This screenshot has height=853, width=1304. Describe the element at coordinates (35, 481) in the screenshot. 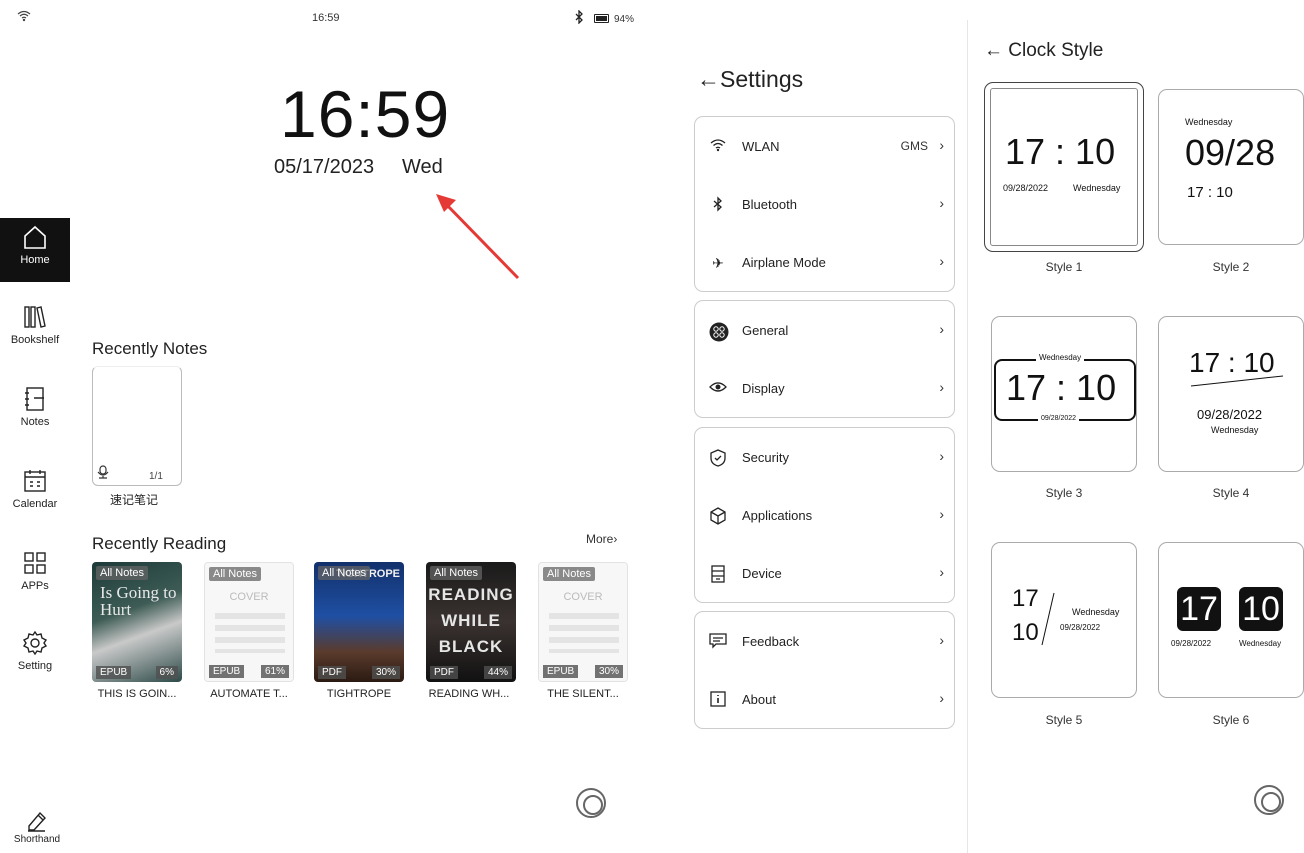

I see `calendar-icon` at that location.